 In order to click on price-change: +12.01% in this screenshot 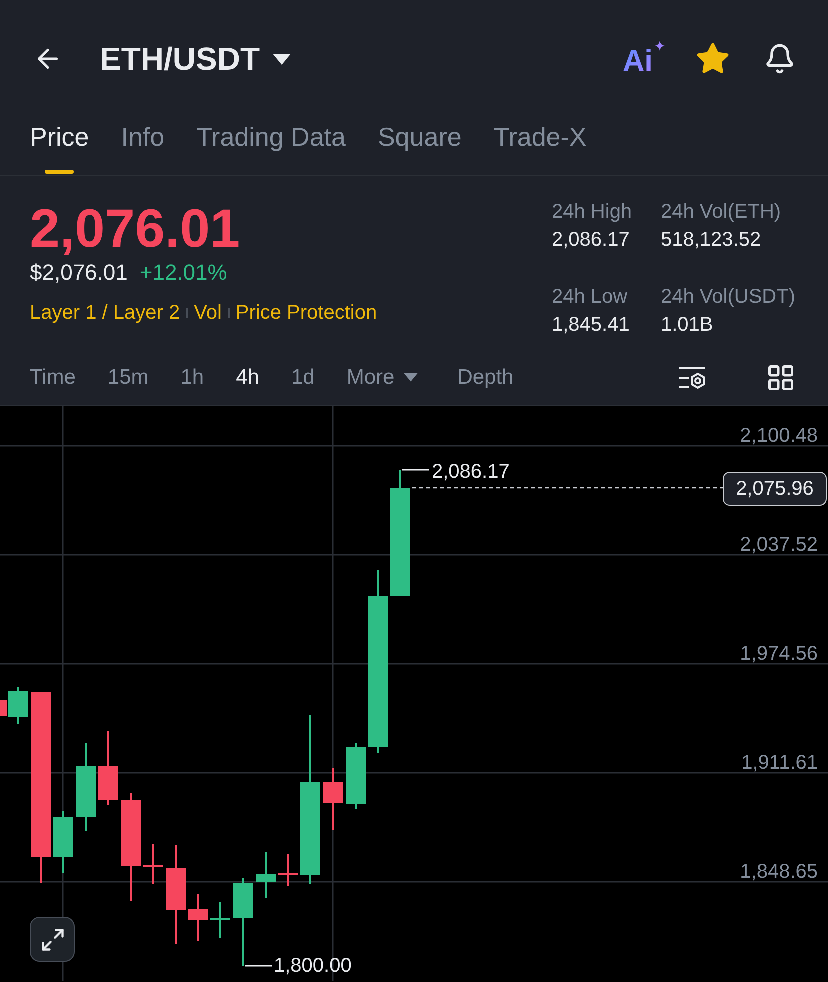, I will do `click(184, 273)`.